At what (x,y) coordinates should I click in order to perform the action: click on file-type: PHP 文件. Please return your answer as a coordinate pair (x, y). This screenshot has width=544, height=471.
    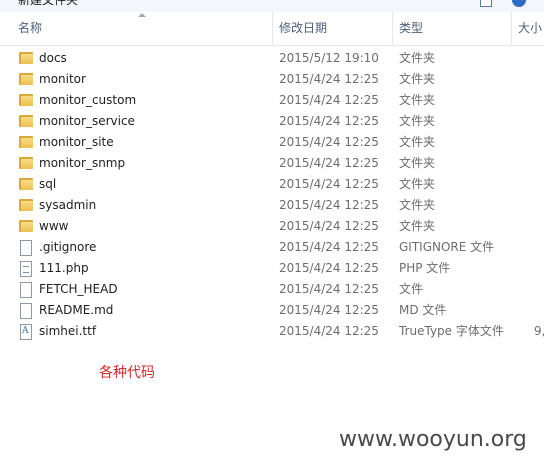
    Looking at the image, I should click on (425, 268).